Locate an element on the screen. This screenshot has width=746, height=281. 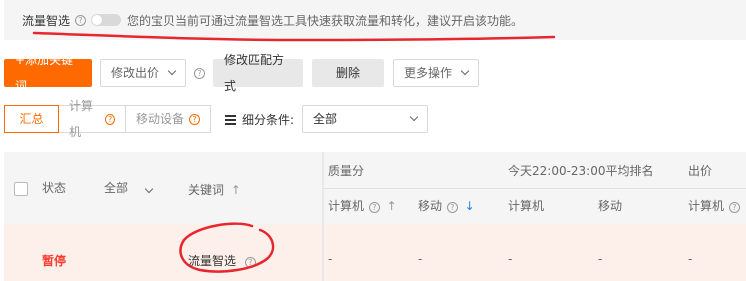
bid-computer-label: 计算机 is located at coordinates (706, 206).